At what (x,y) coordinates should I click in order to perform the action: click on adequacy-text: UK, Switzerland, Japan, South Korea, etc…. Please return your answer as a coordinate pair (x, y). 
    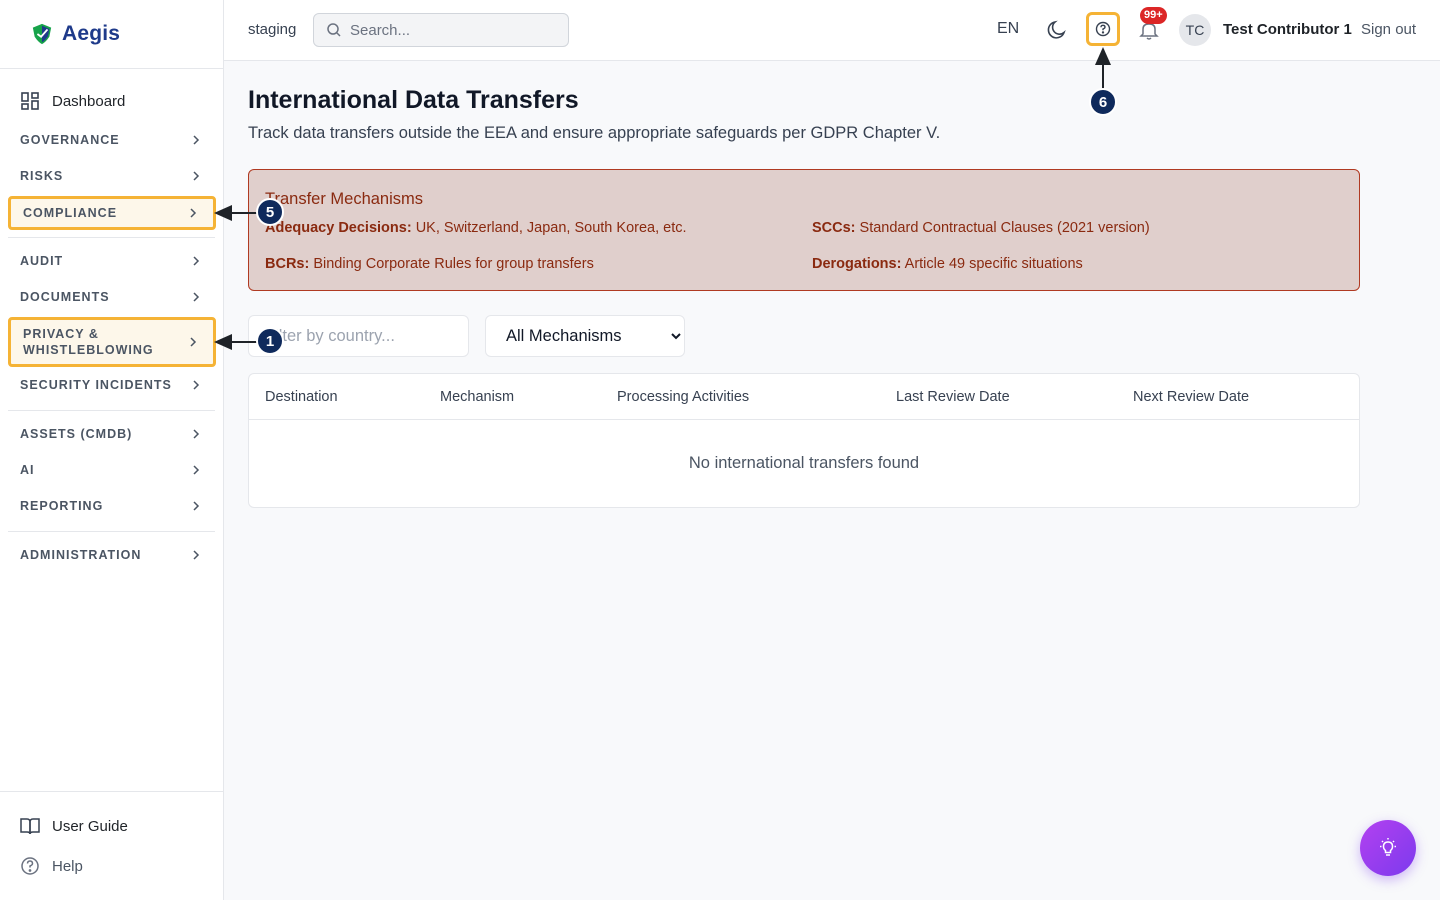
    Looking at the image, I should click on (549, 228).